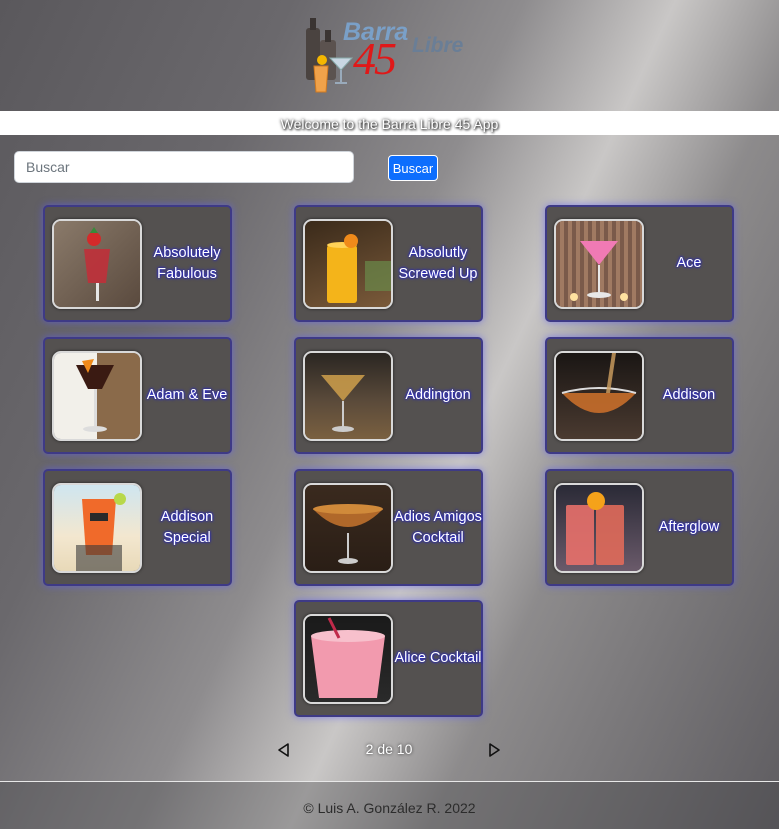 This screenshot has width=779, height=829. I want to click on cocktail-card: Absolutely Fabulous, so click(137, 263).